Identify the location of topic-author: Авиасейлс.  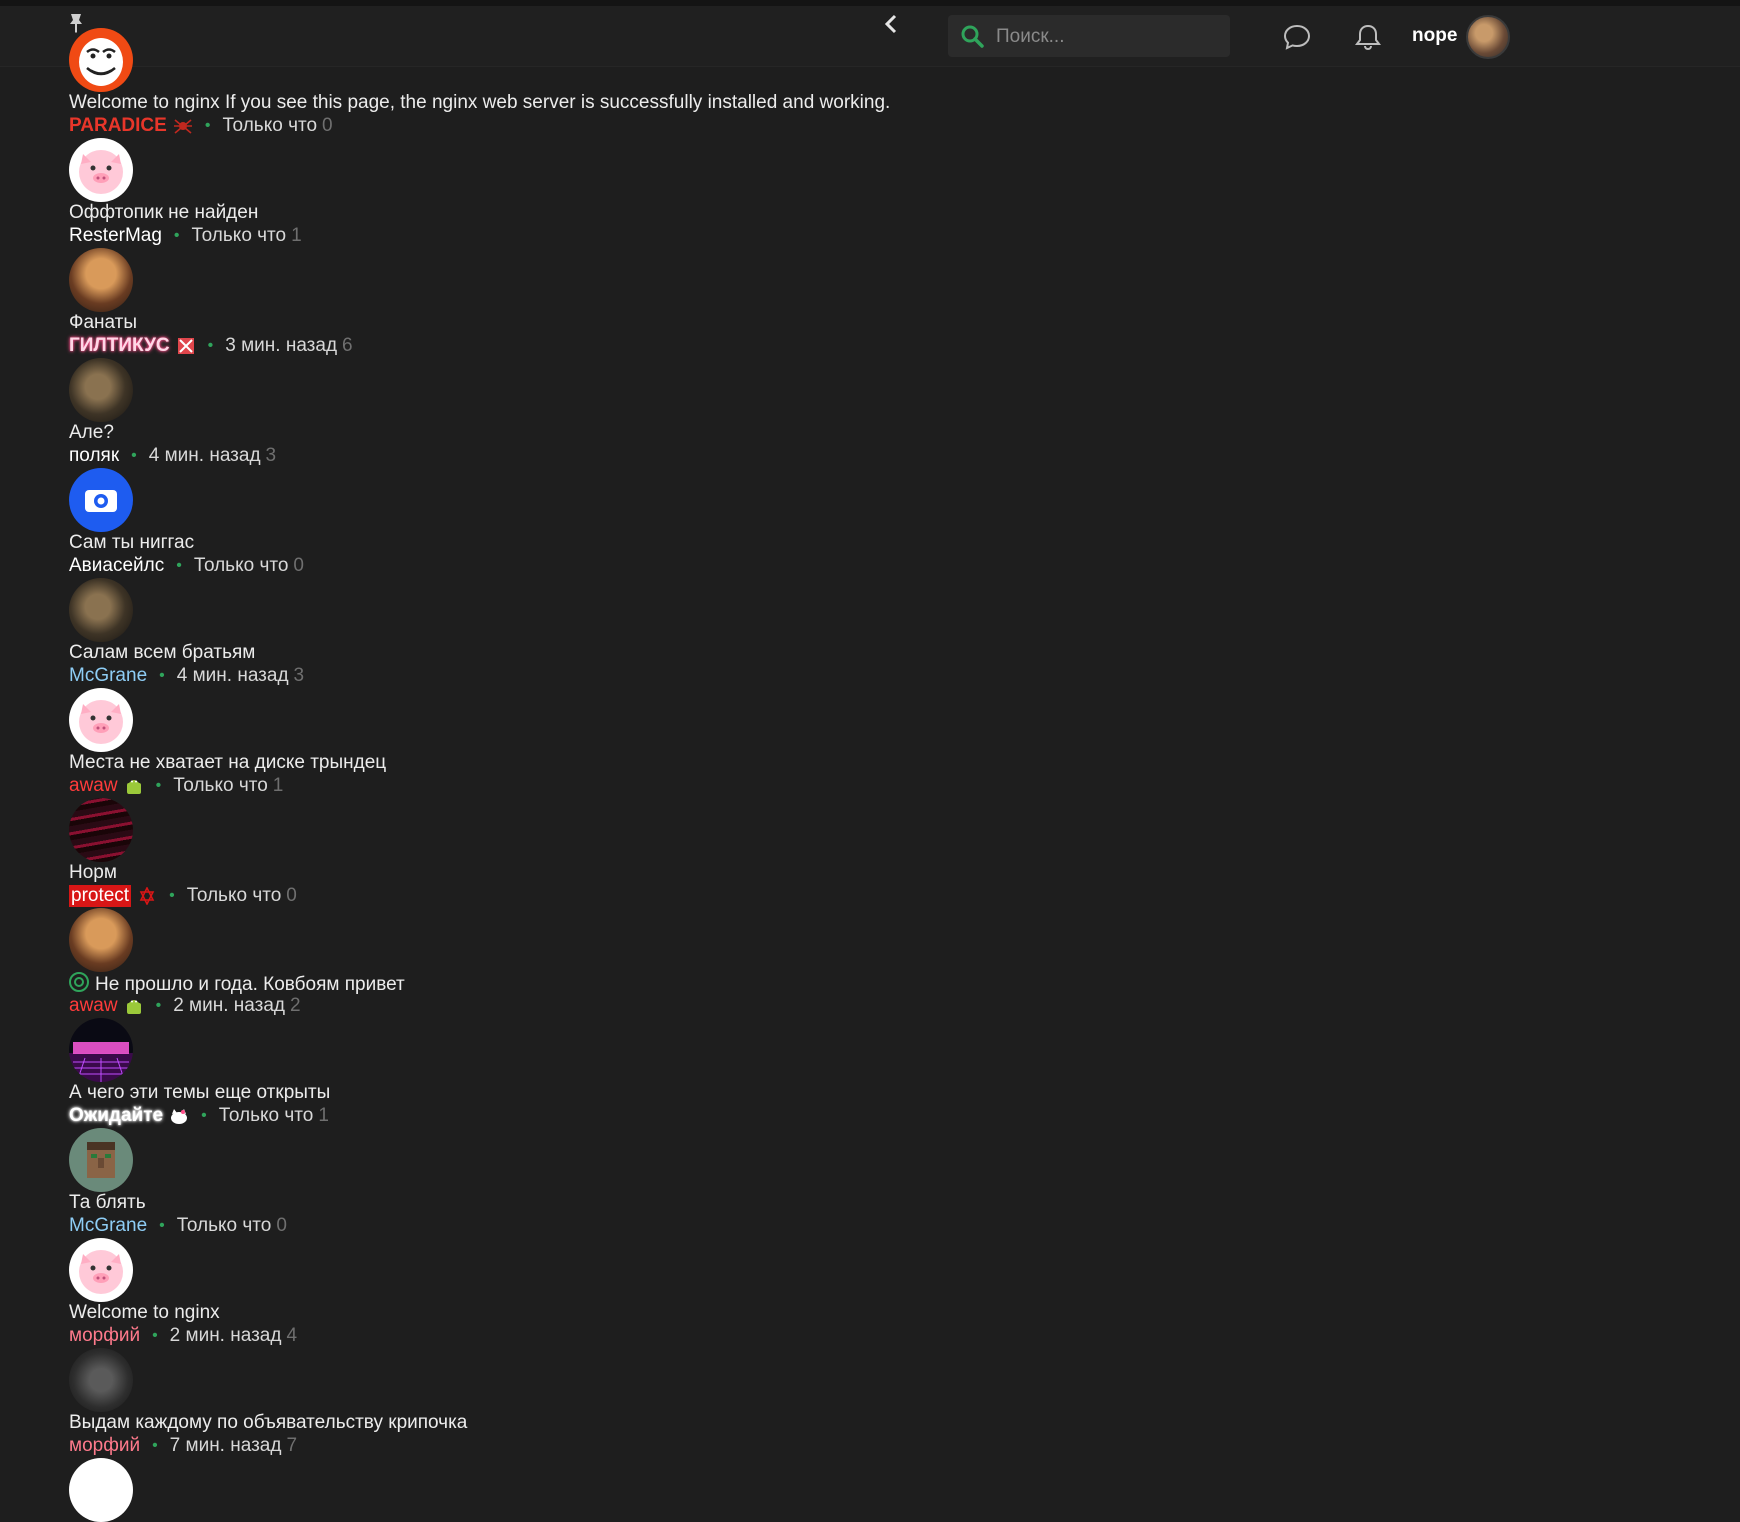
(116, 566).